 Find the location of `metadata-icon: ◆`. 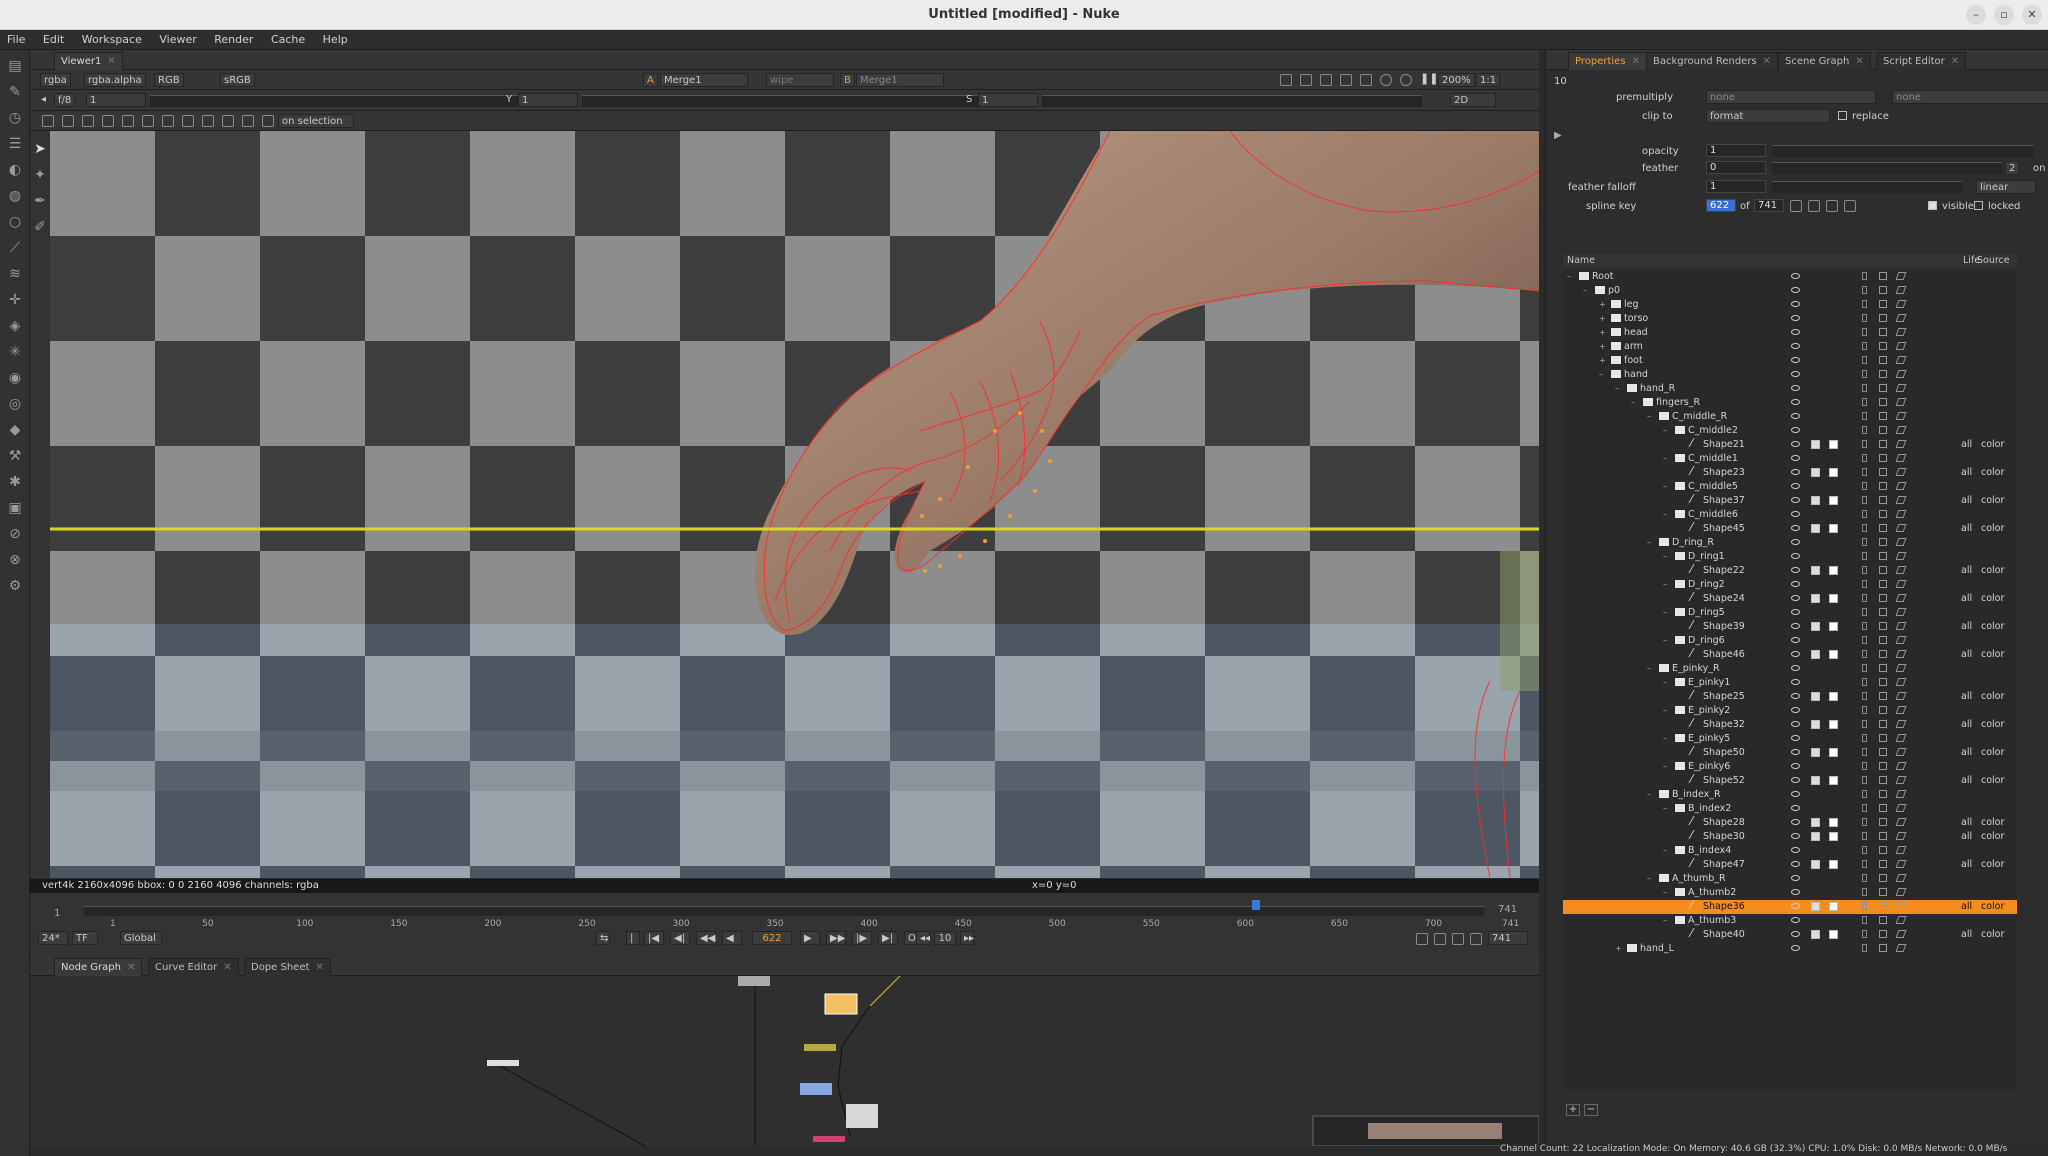

metadata-icon: ◆ is located at coordinates (15, 430).